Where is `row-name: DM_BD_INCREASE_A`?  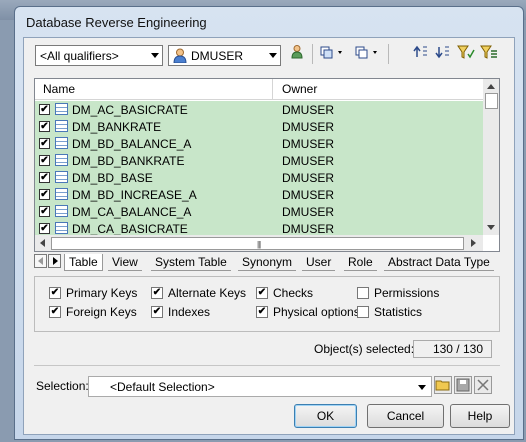 row-name: DM_BD_INCREASE_A is located at coordinates (134, 195).